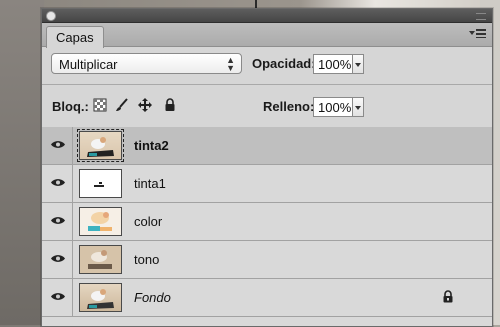 This screenshot has height=327, width=500. I want to click on grip-icon, so click(481, 16).